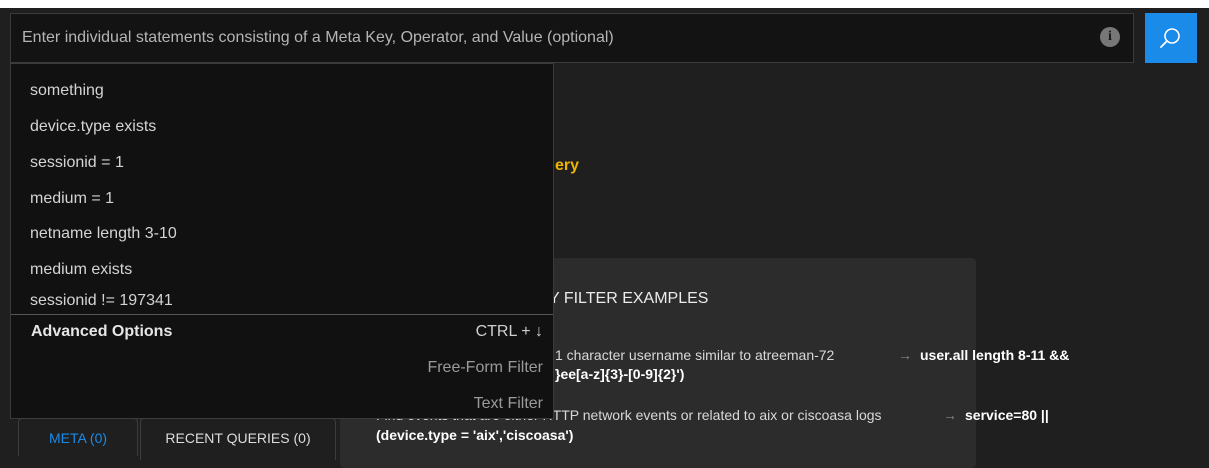 The width and height of the screenshot is (1209, 468). I want to click on example-2-code-line1: service=80 ||, so click(1007, 415).